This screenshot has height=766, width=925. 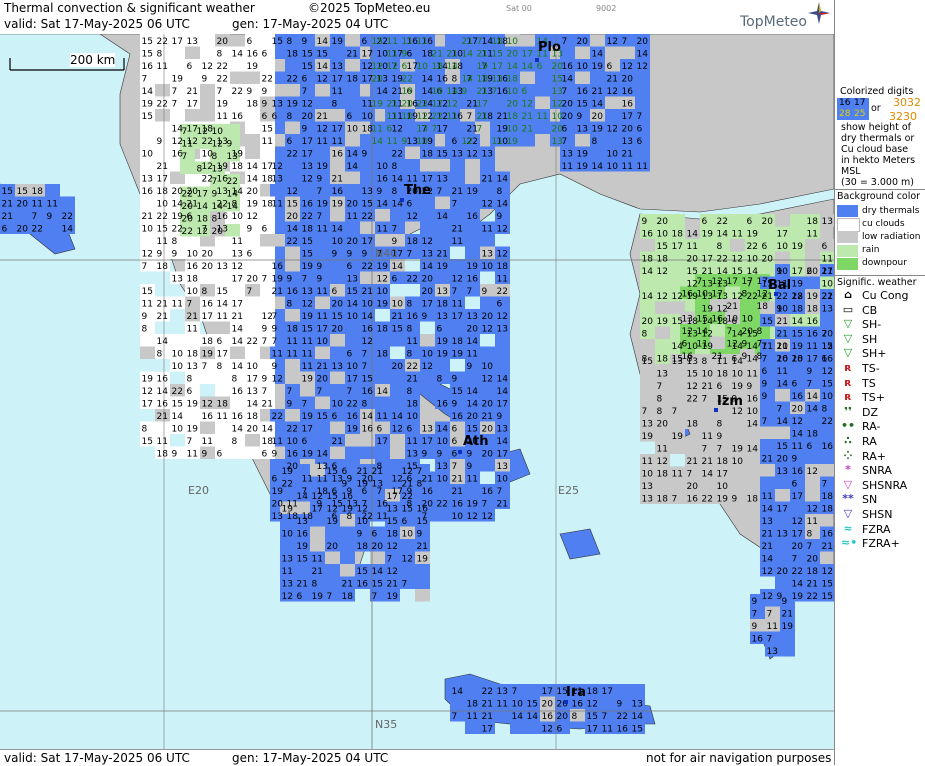 What do you see at coordinates (215, 220) in the screenshot?
I see `thermal-digit: 8` at bounding box center [215, 220].